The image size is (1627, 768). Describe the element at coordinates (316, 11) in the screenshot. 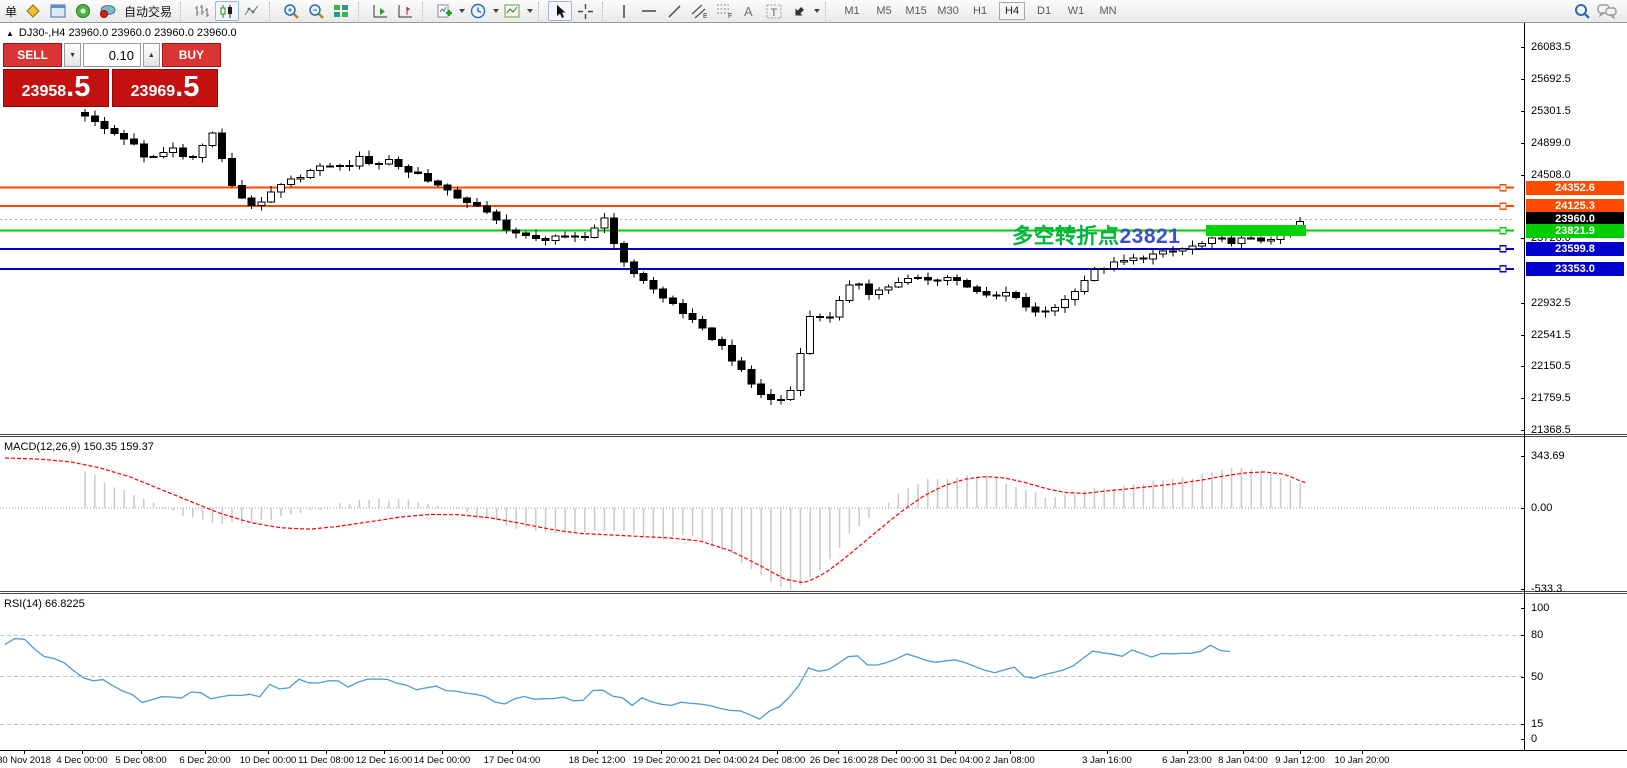

I see `zoom-out-icon` at that location.